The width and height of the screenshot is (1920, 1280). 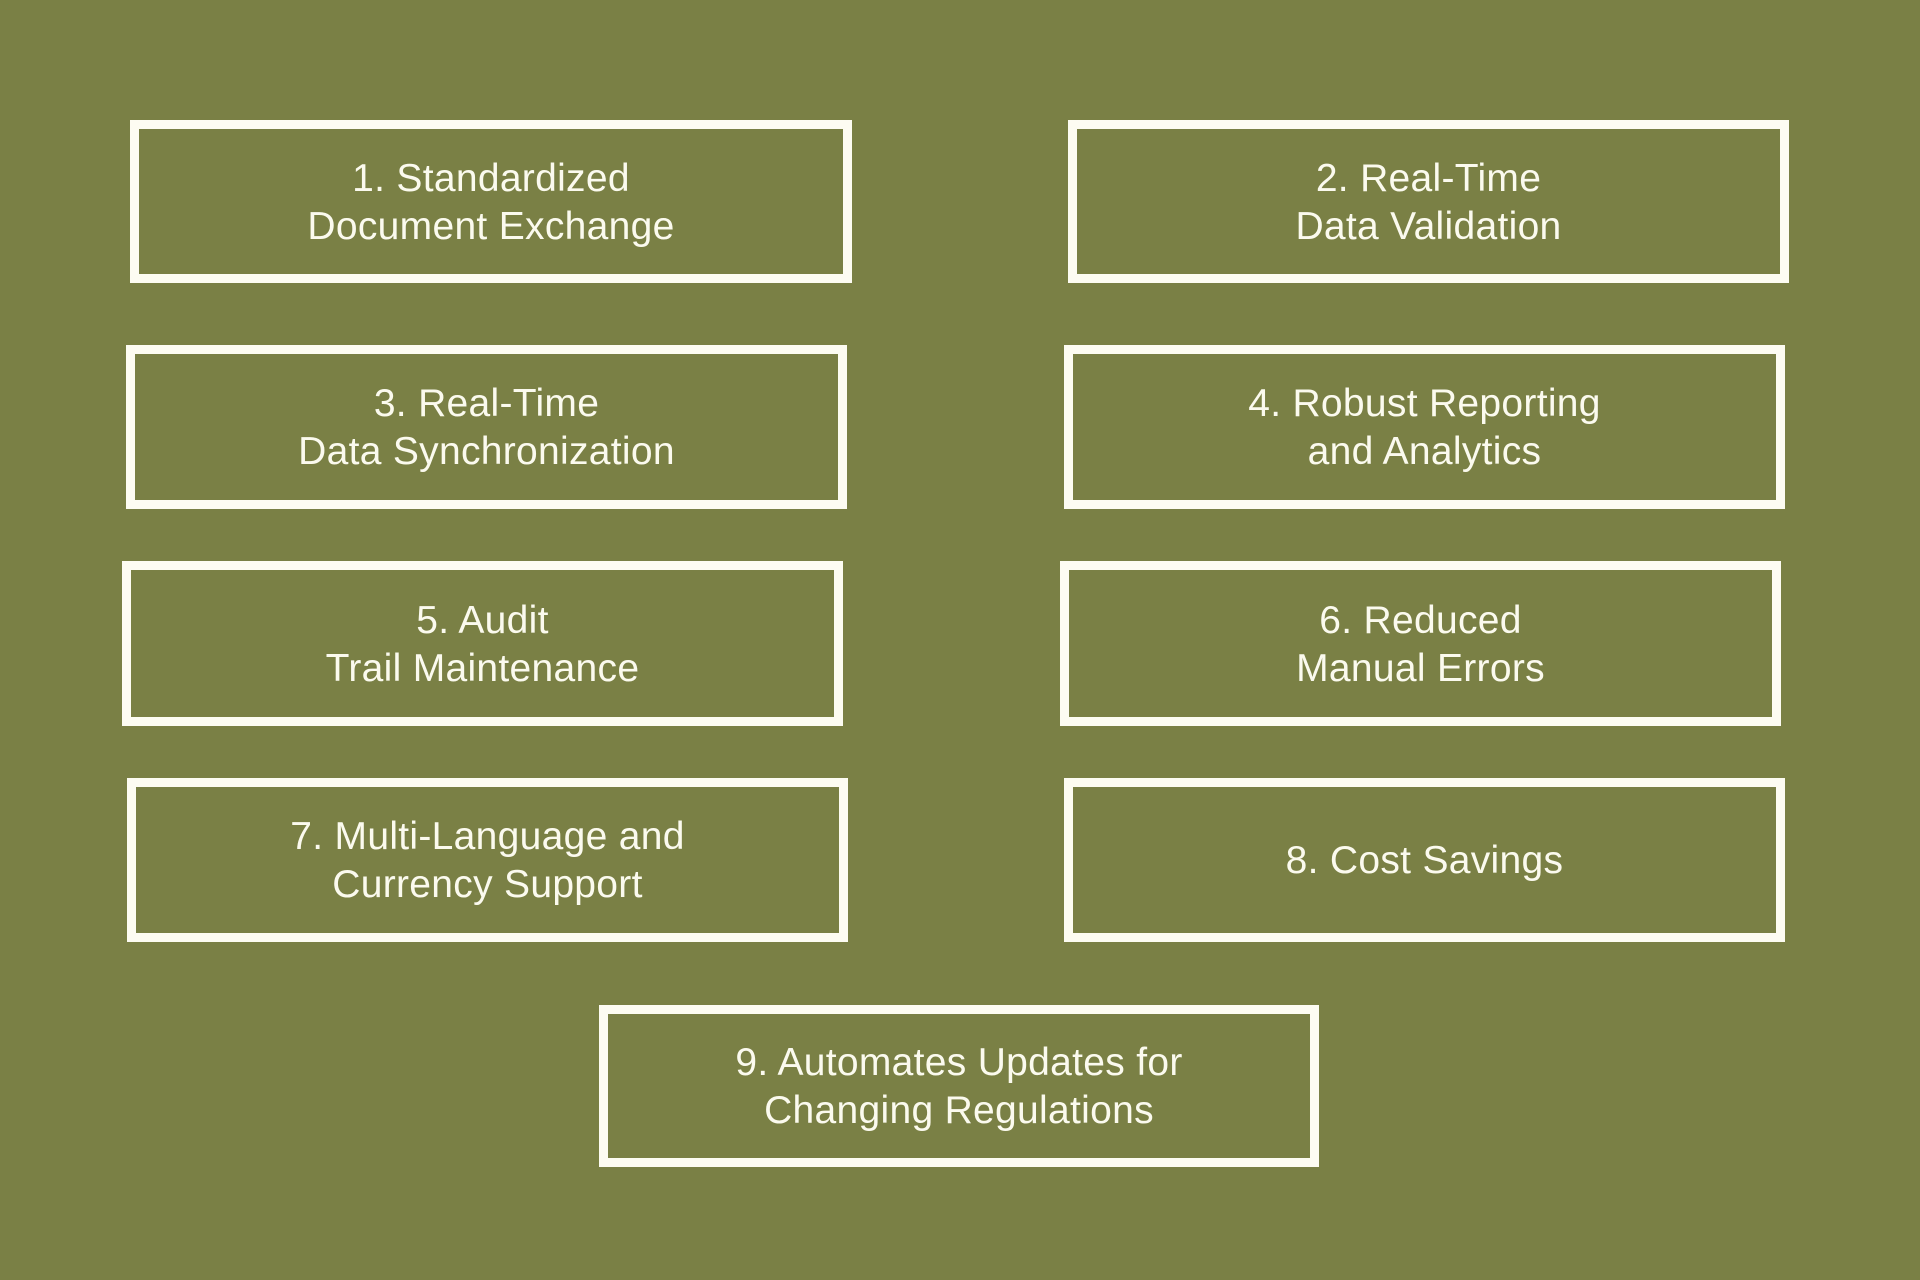 I want to click on feature-label: 7. Multi-Language and Currency Support, so click(x=487, y=860).